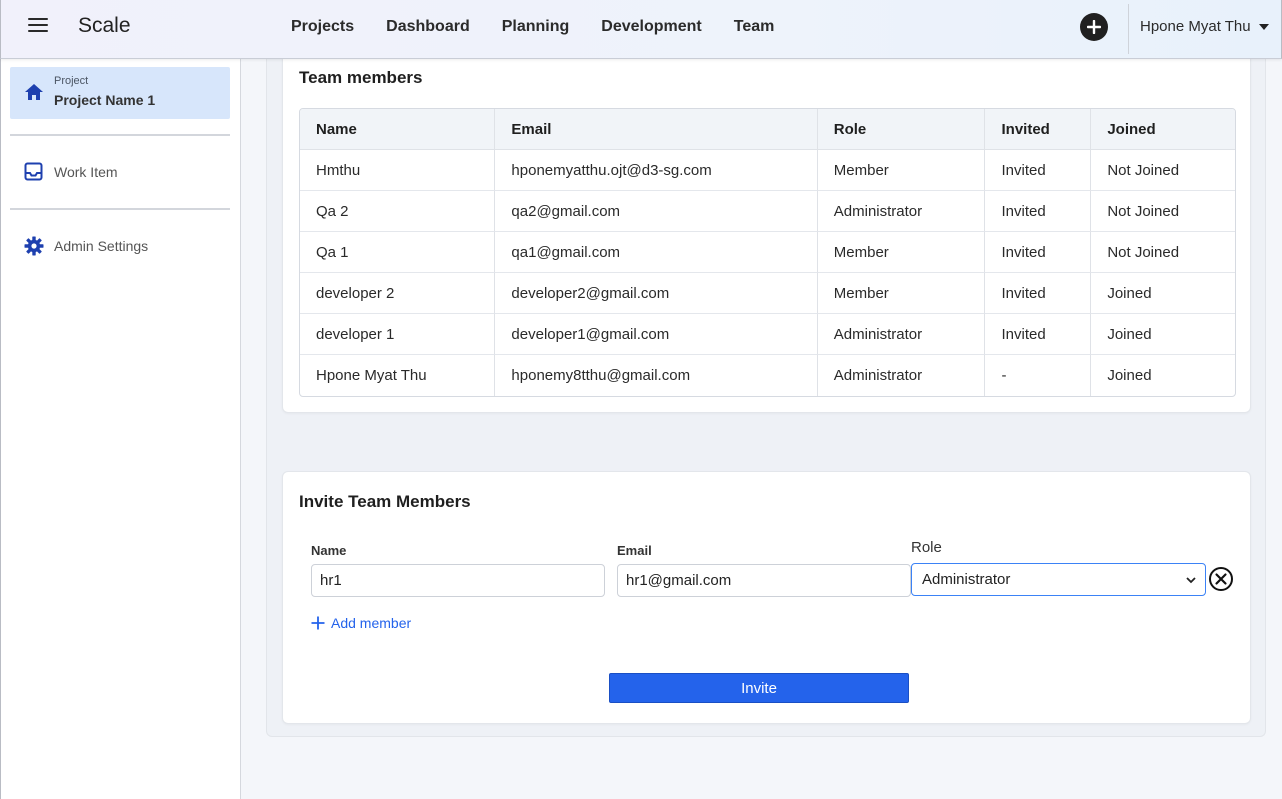 The image size is (1282, 799). I want to click on sidebar-item-admin-settings: Admin Settings, so click(120, 246).